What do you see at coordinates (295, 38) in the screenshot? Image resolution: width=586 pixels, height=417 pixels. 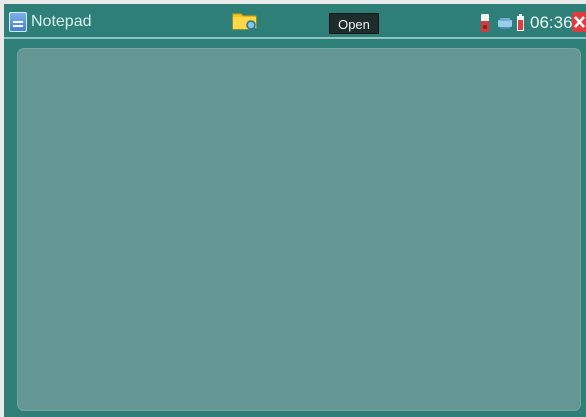 I see `title-divider` at bounding box center [295, 38].